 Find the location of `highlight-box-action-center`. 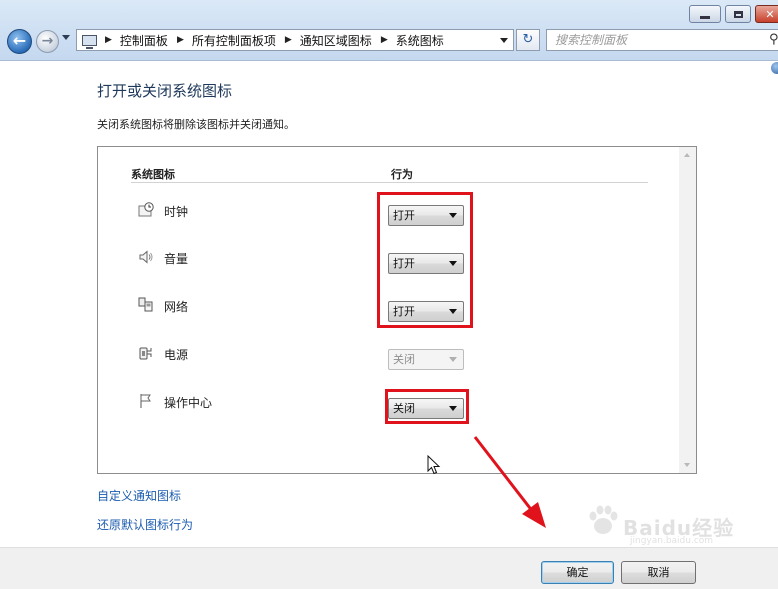

highlight-box-action-center is located at coordinates (427, 406).